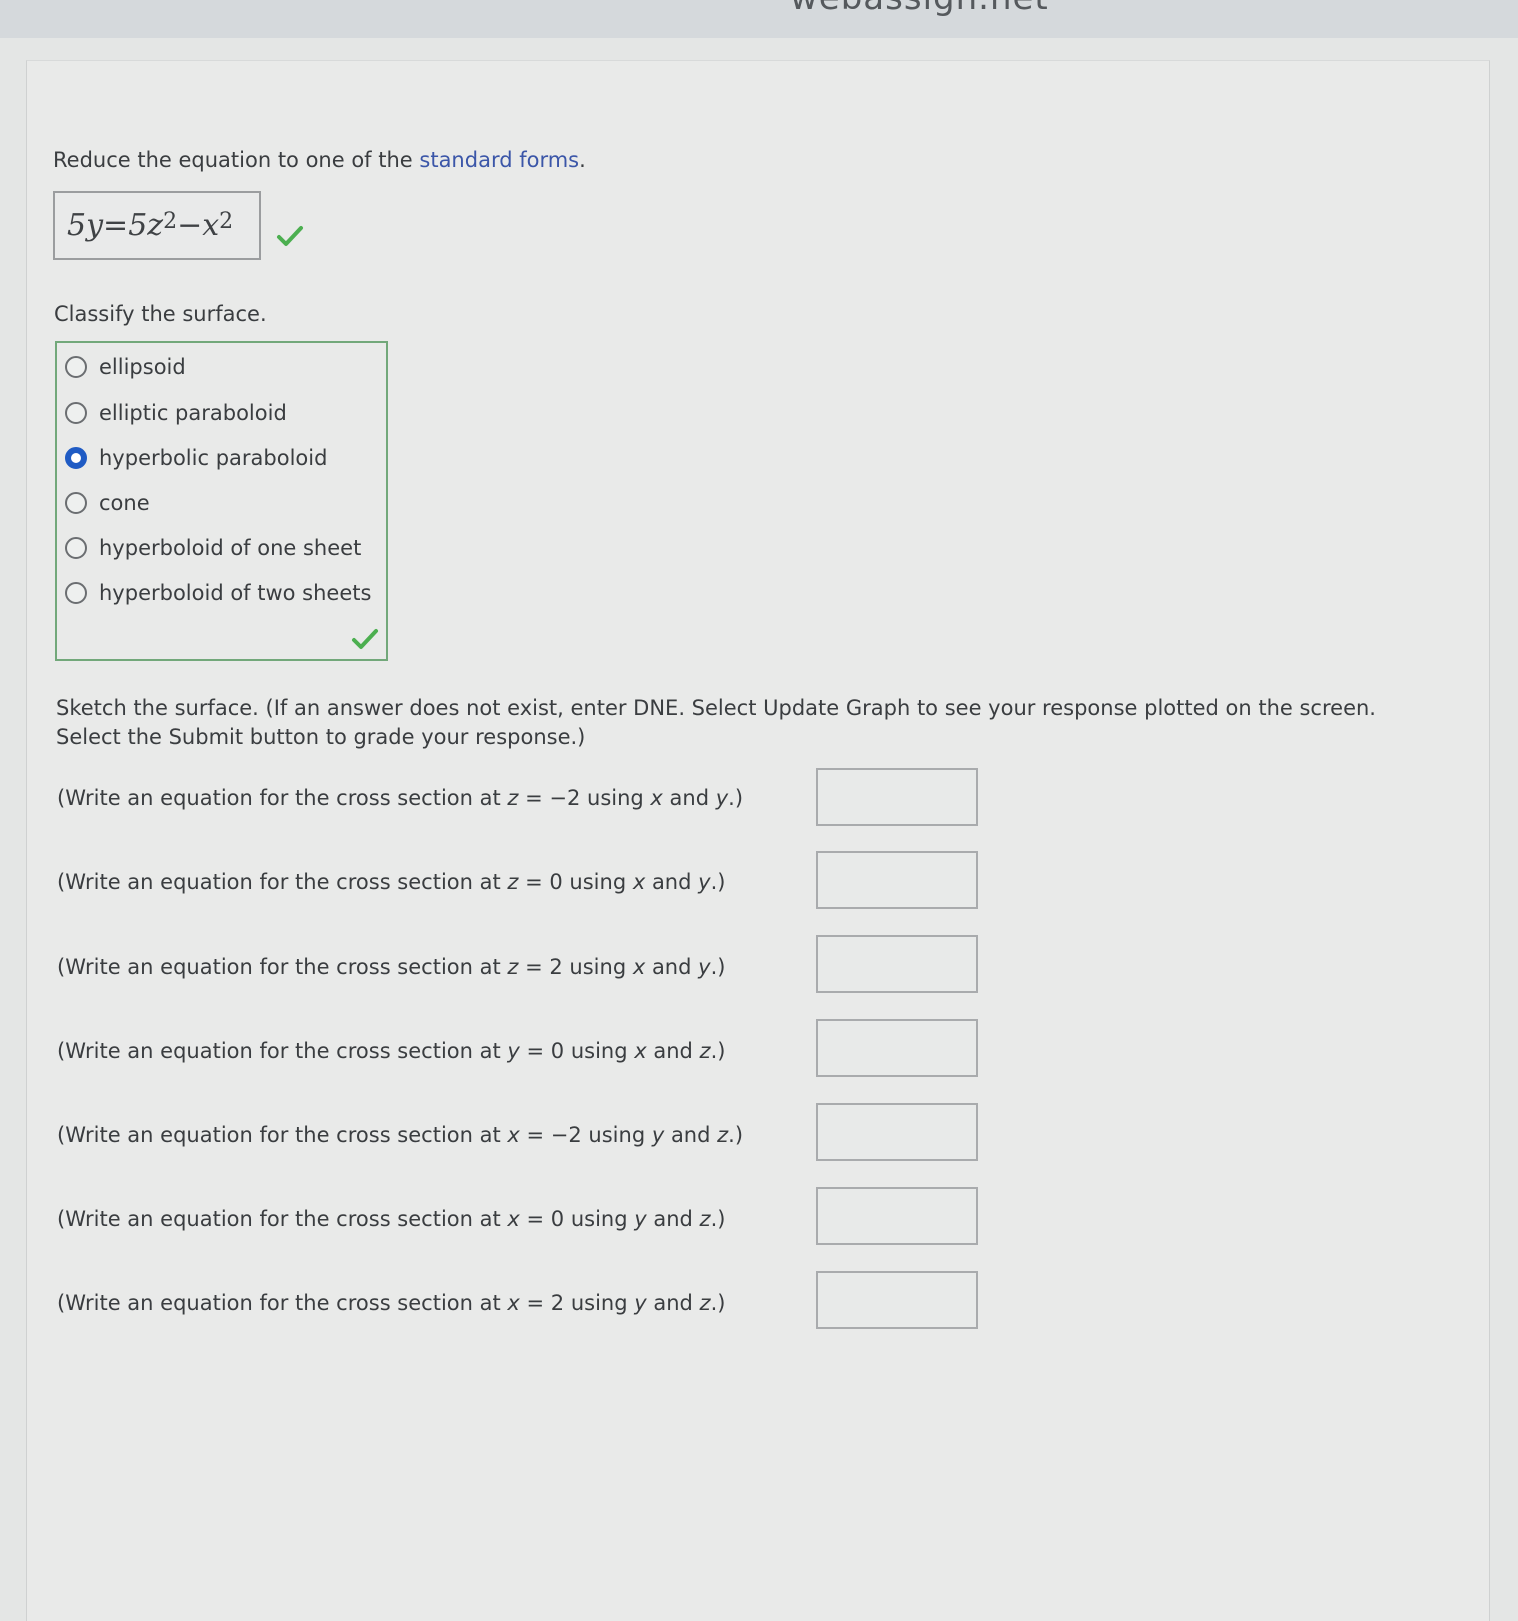 The height and width of the screenshot is (1621, 1518). Describe the element at coordinates (499, 160) in the screenshot. I see `standard-forms-link: standard forms` at that location.